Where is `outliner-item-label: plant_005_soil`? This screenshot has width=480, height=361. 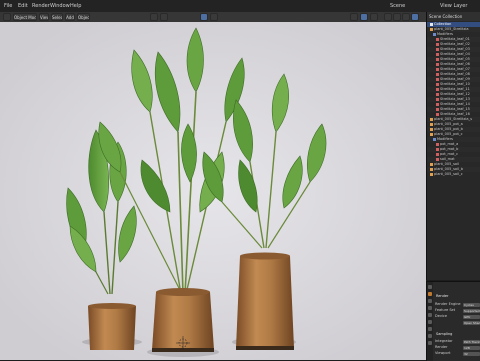 outliner-item-label: plant_005_soil is located at coordinates (447, 164).